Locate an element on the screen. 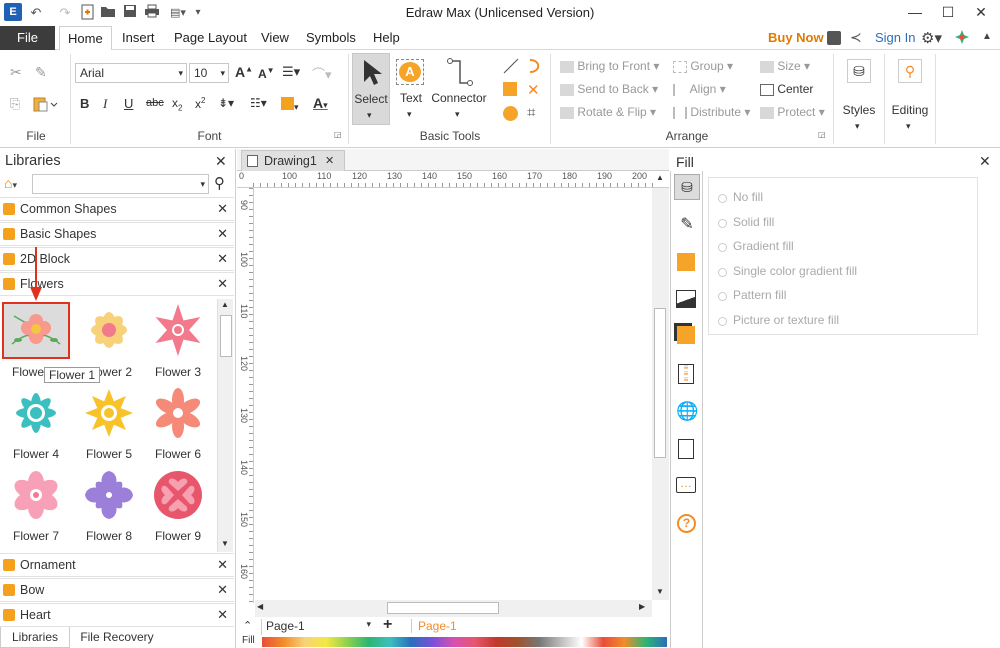  rotate-flip-button: Rotate & Flip ▾ is located at coordinates (608, 112).